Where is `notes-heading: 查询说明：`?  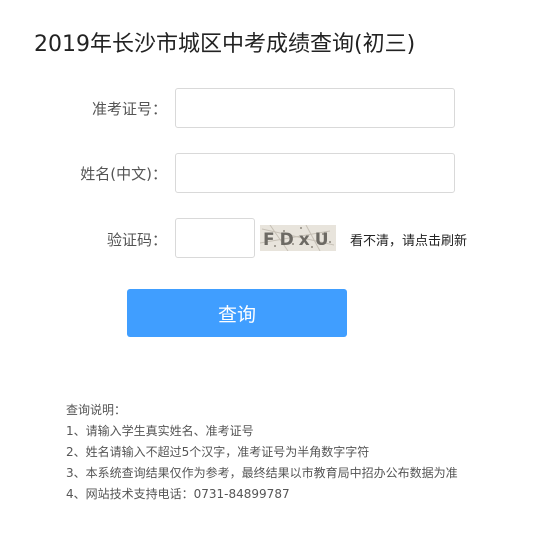
notes-heading: 查询说明： is located at coordinates (96, 410).